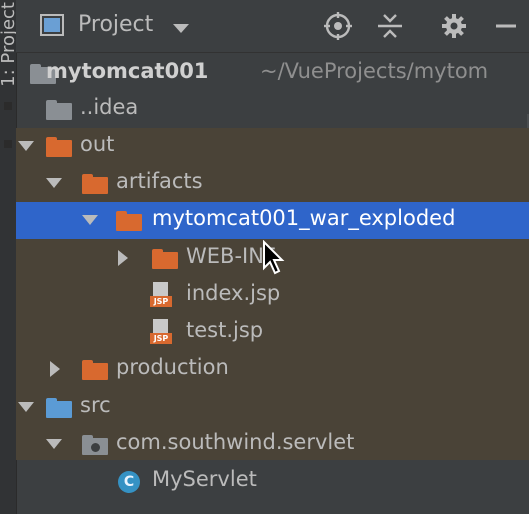 The height and width of the screenshot is (514, 529). What do you see at coordinates (95, 445) in the screenshot?
I see `package-icon` at bounding box center [95, 445].